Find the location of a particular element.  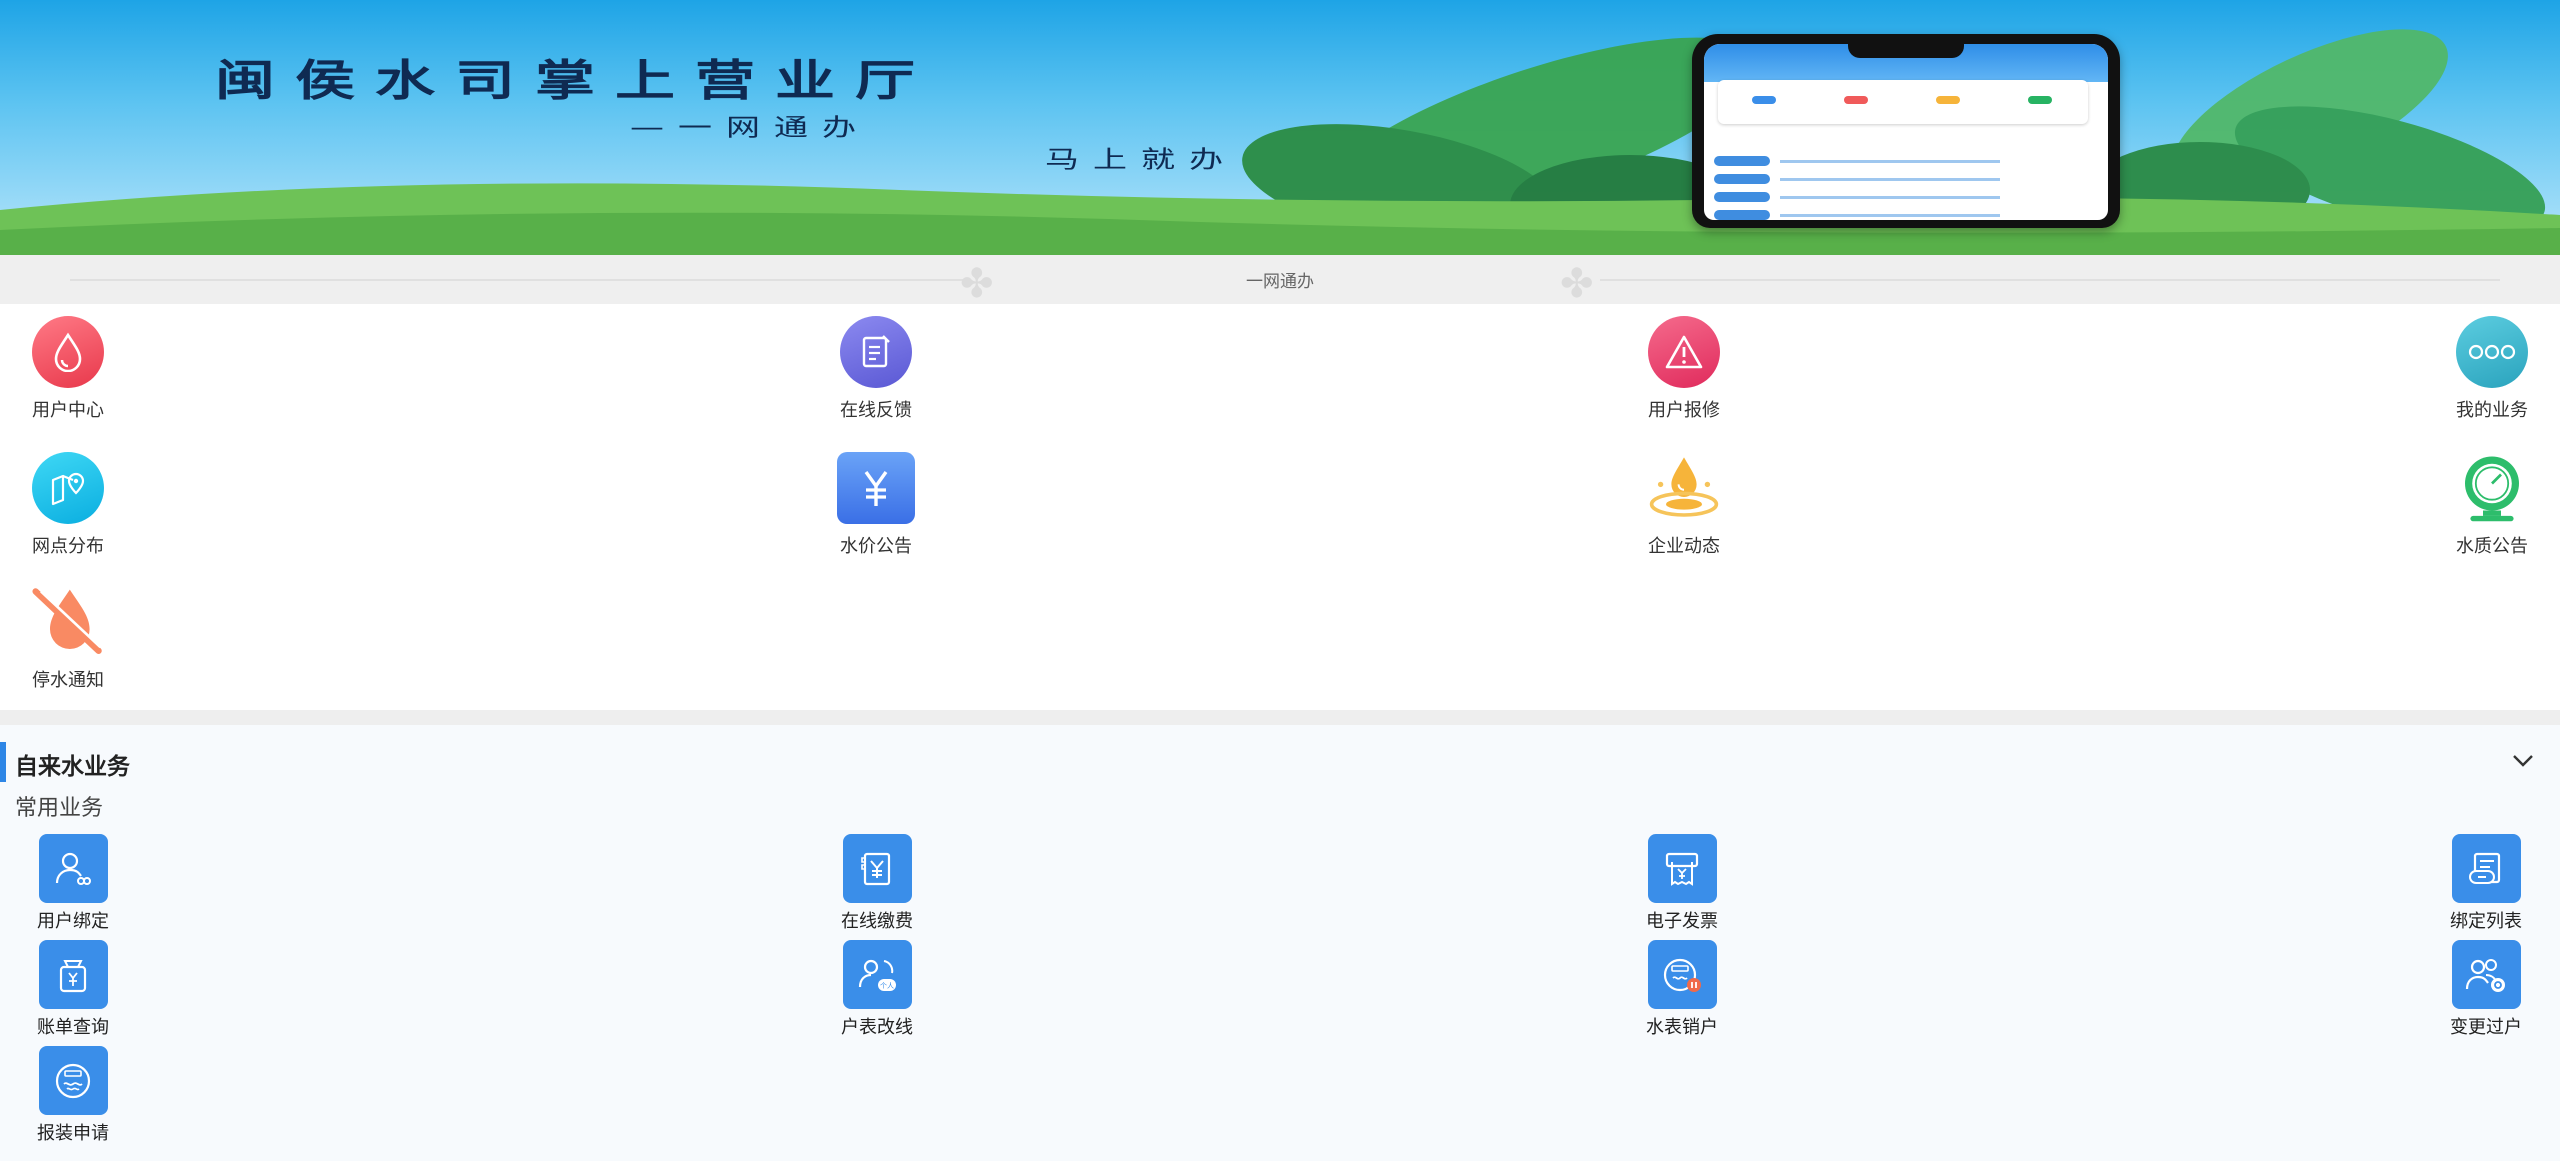

biz-label: 户表改线 is located at coordinates (877, 1027).